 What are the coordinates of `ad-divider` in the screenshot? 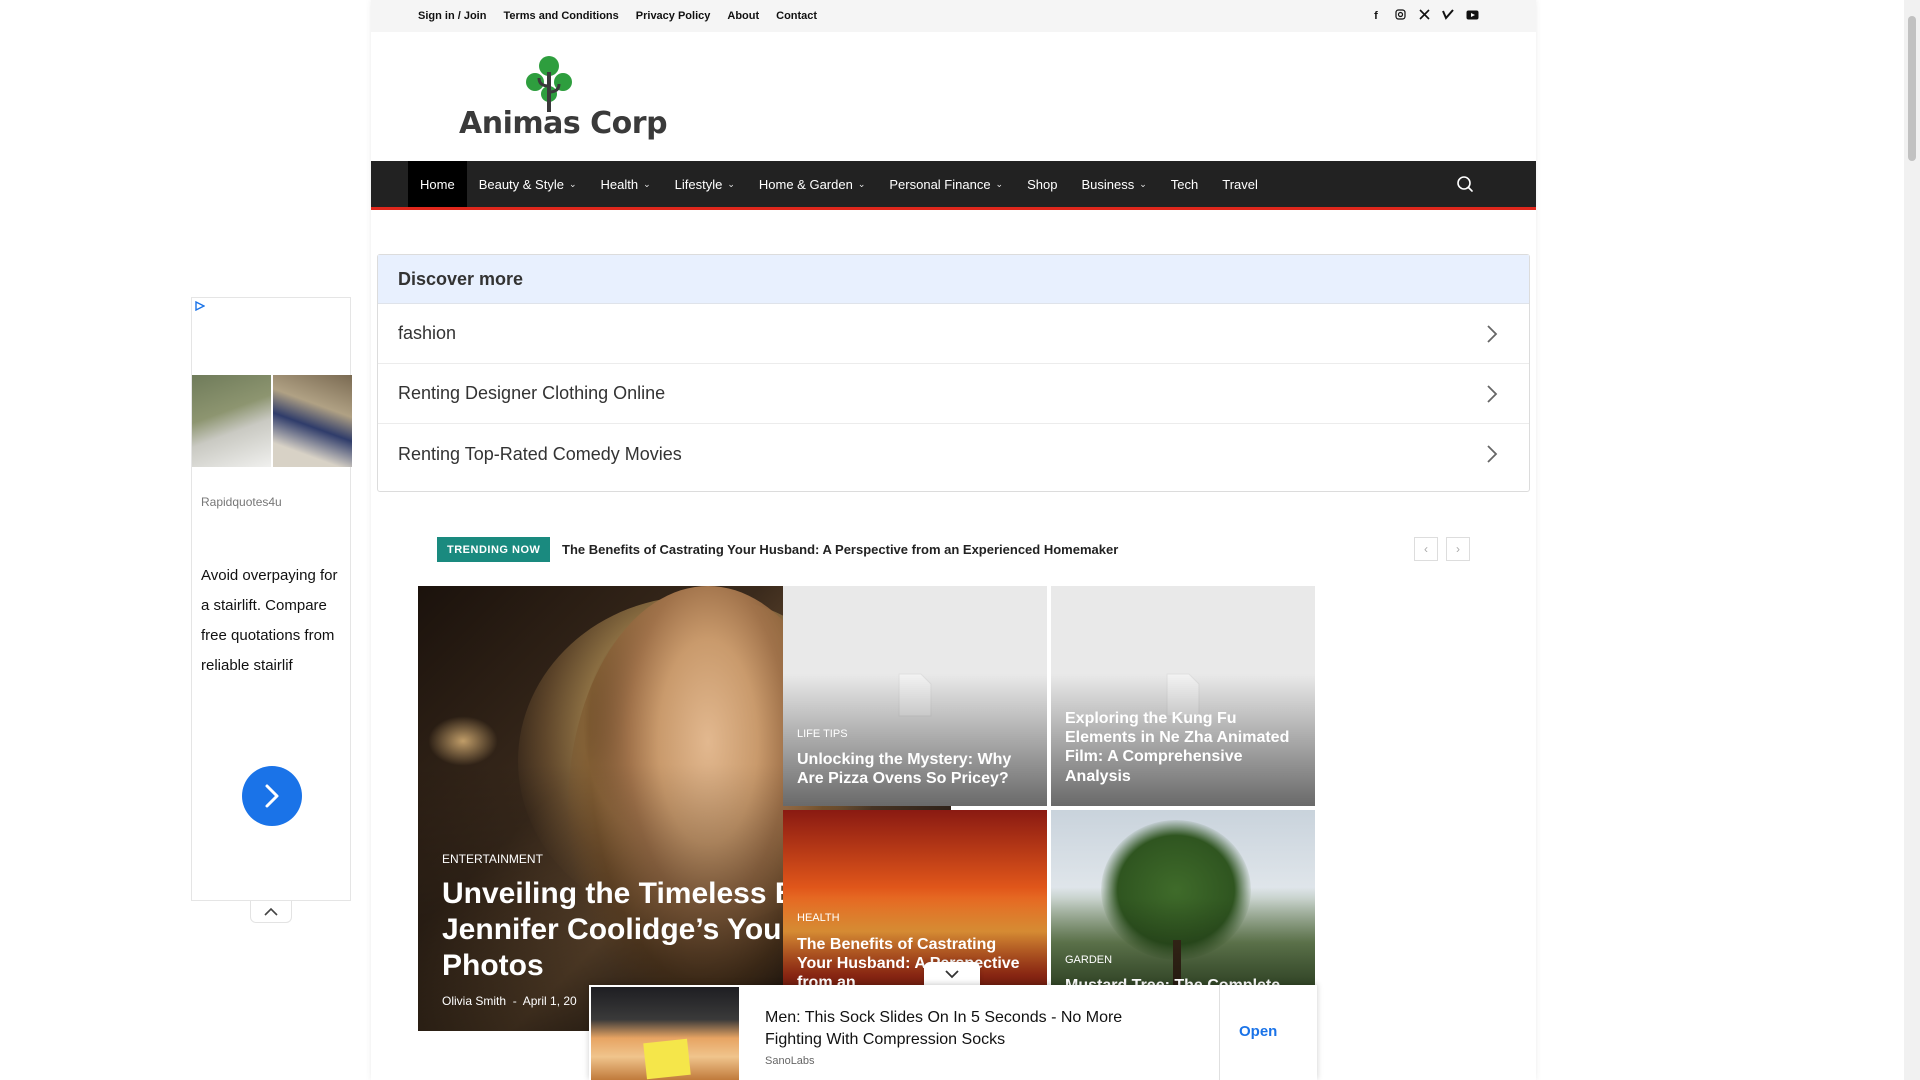 It's located at (1219, 1032).